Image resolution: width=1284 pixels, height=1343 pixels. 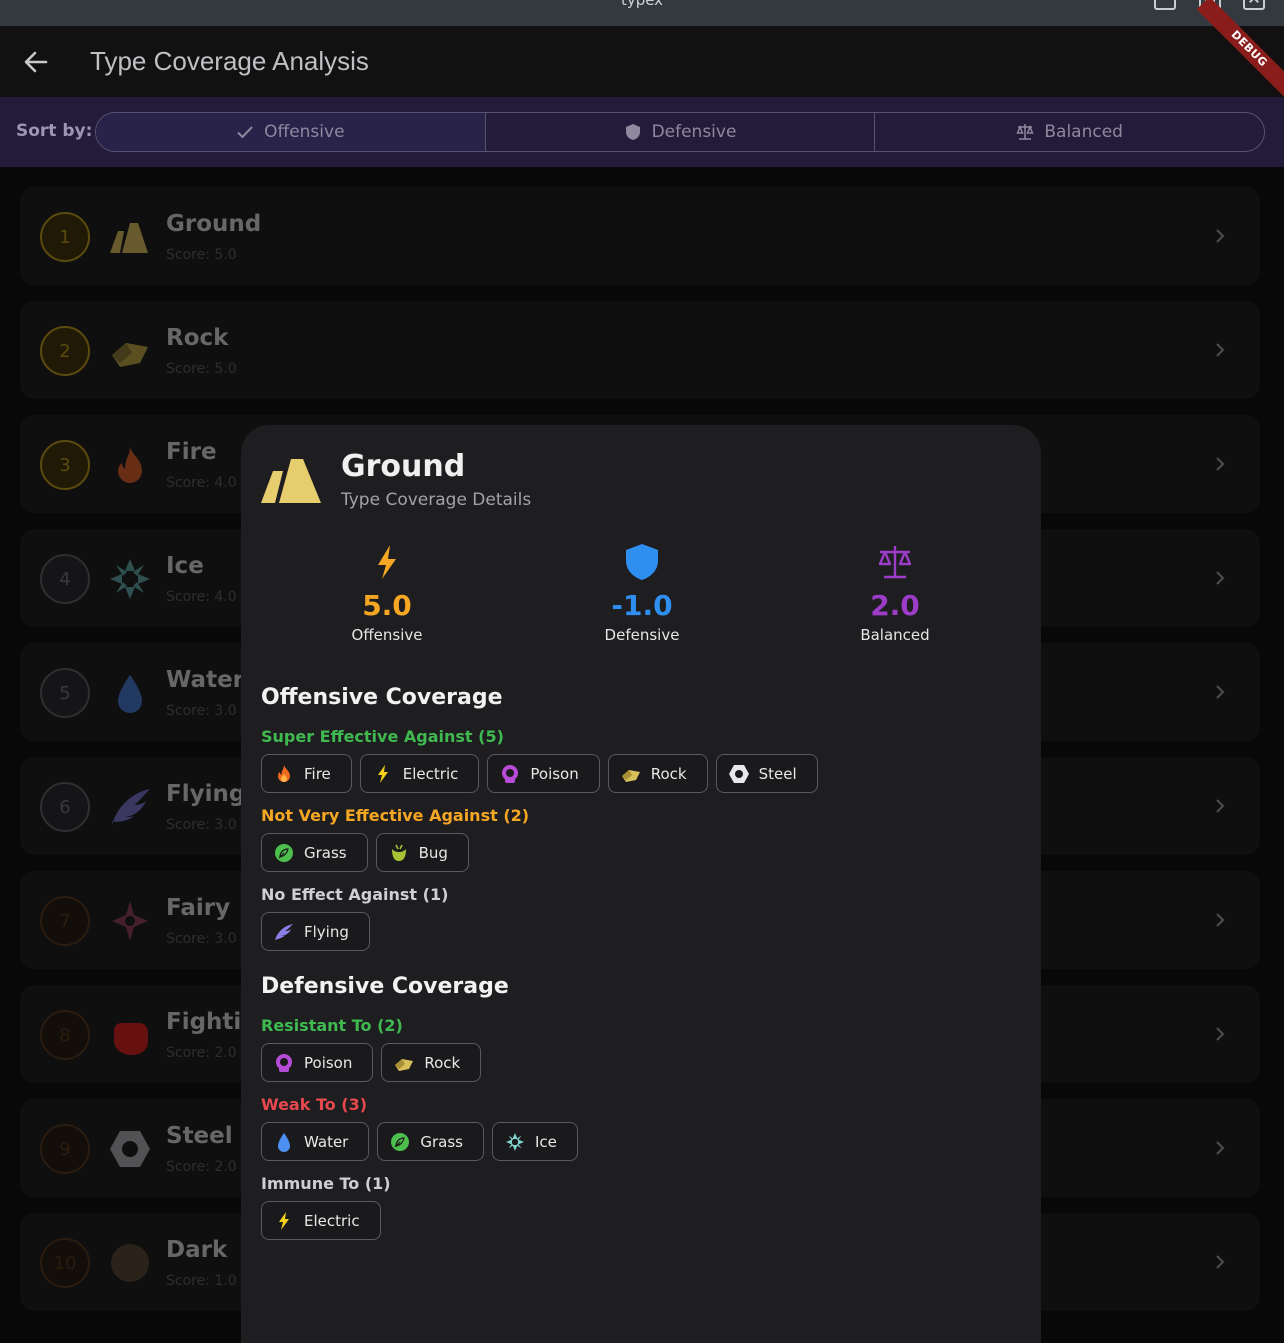 I want to click on no-effect-heading: No Effect Against (1), so click(x=355, y=894).